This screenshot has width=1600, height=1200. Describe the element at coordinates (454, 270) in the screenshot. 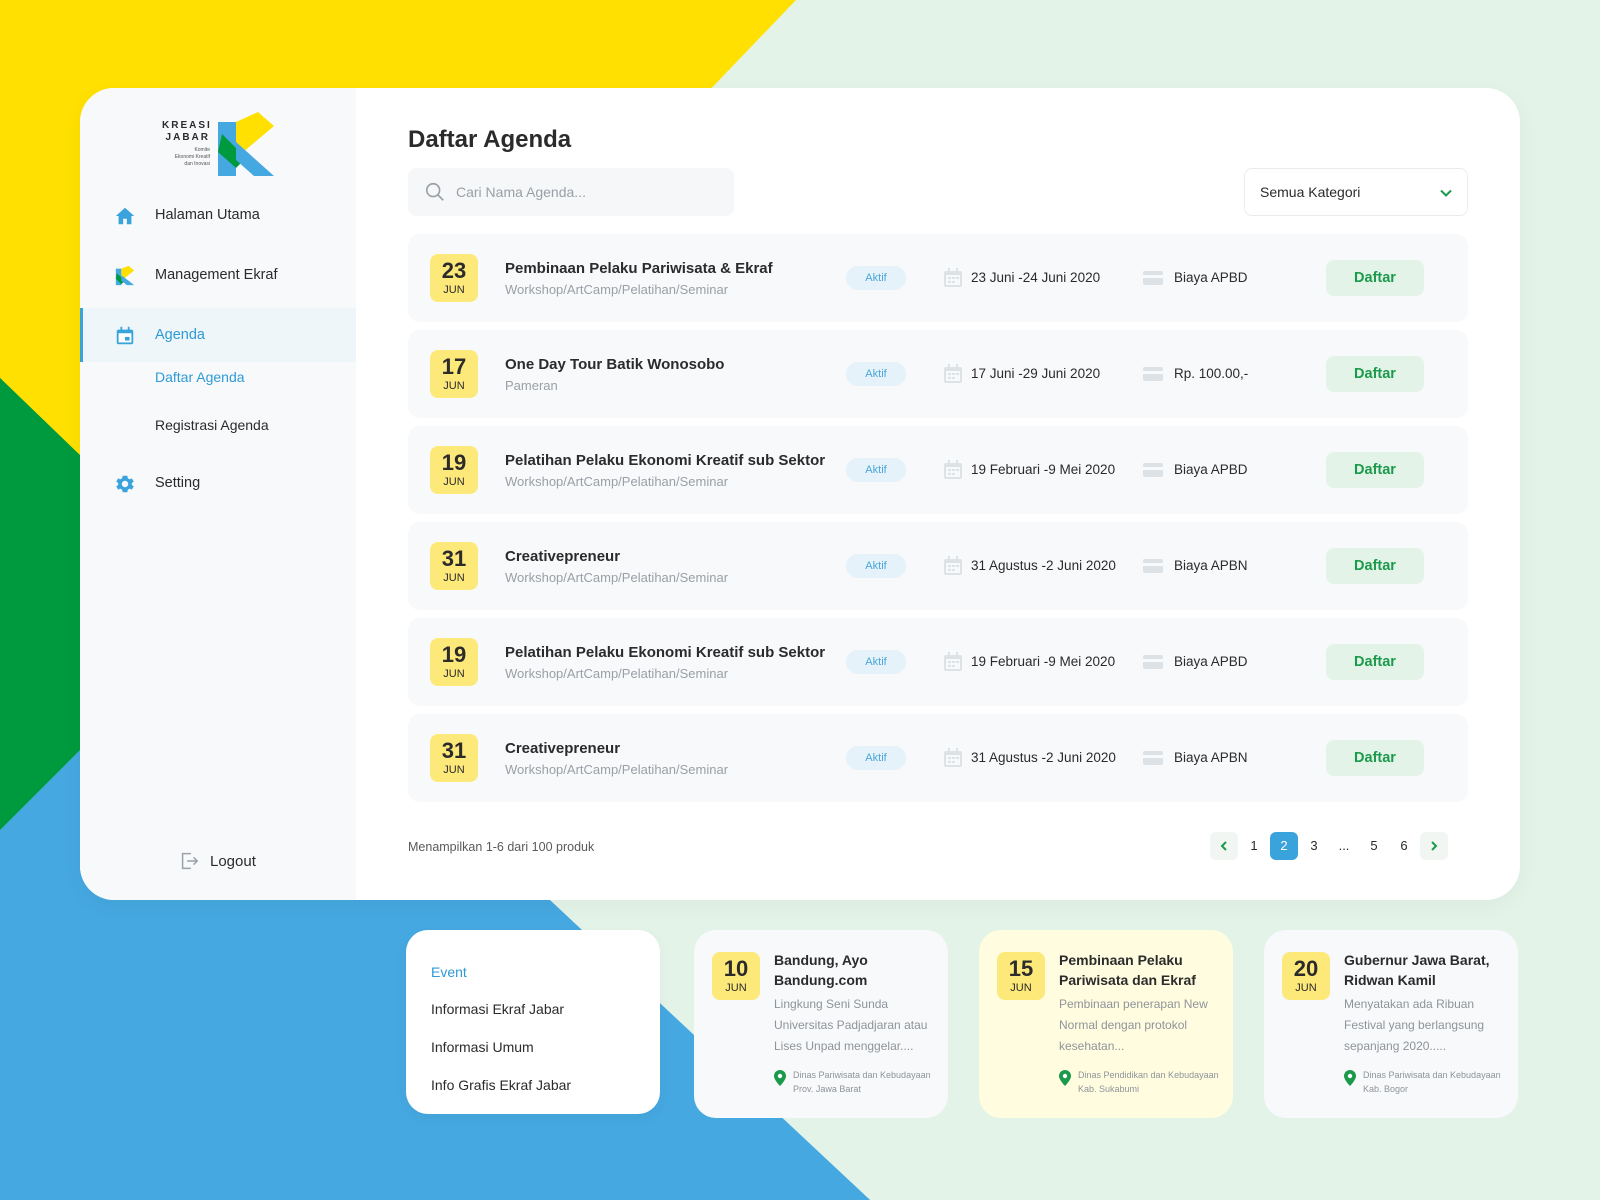

I see `date-day: 23` at that location.